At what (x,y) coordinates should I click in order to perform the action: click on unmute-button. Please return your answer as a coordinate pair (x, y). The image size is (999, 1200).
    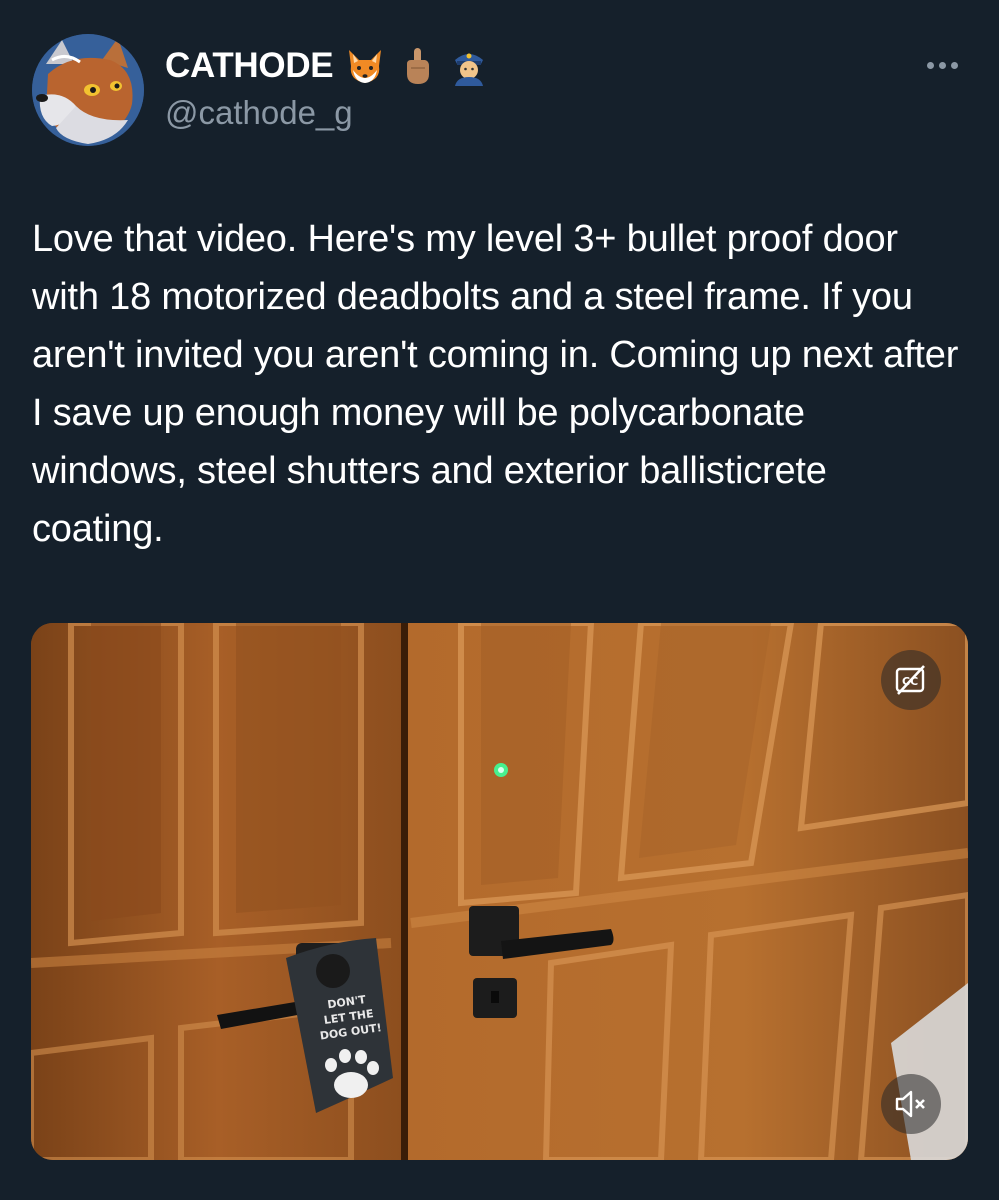
    Looking at the image, I should click on (911, 1104).